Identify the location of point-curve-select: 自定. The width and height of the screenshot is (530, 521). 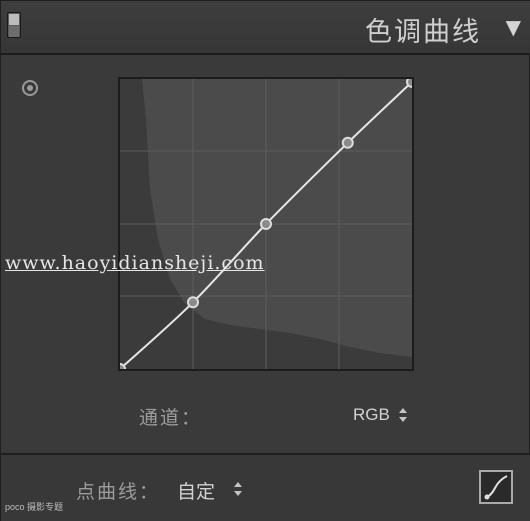
(196, 490).